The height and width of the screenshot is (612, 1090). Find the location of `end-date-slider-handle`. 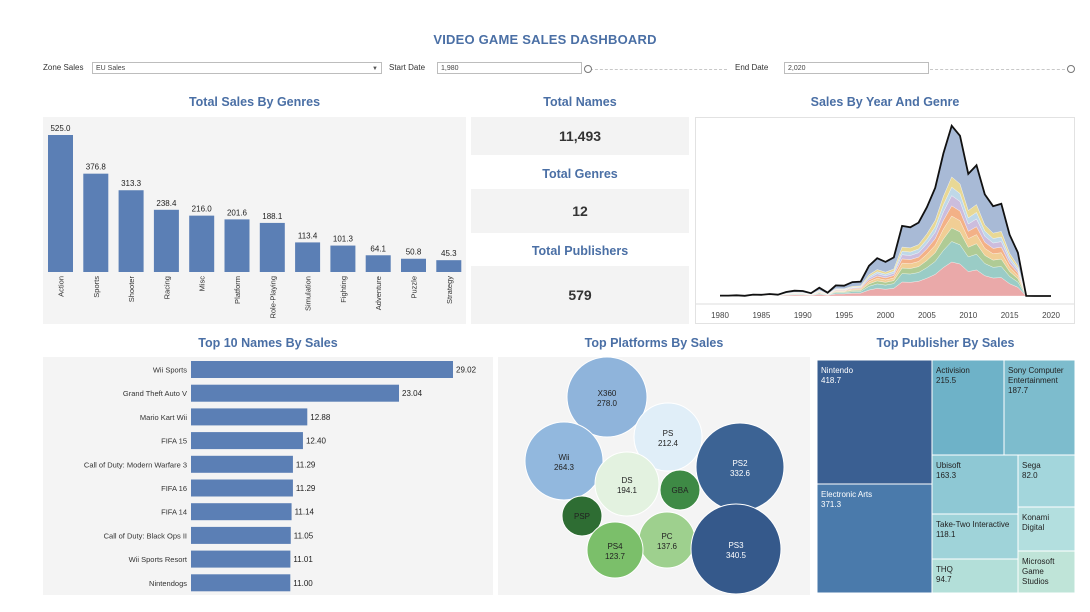

end-date-slider-handle is located at coordinates (1071, 69).